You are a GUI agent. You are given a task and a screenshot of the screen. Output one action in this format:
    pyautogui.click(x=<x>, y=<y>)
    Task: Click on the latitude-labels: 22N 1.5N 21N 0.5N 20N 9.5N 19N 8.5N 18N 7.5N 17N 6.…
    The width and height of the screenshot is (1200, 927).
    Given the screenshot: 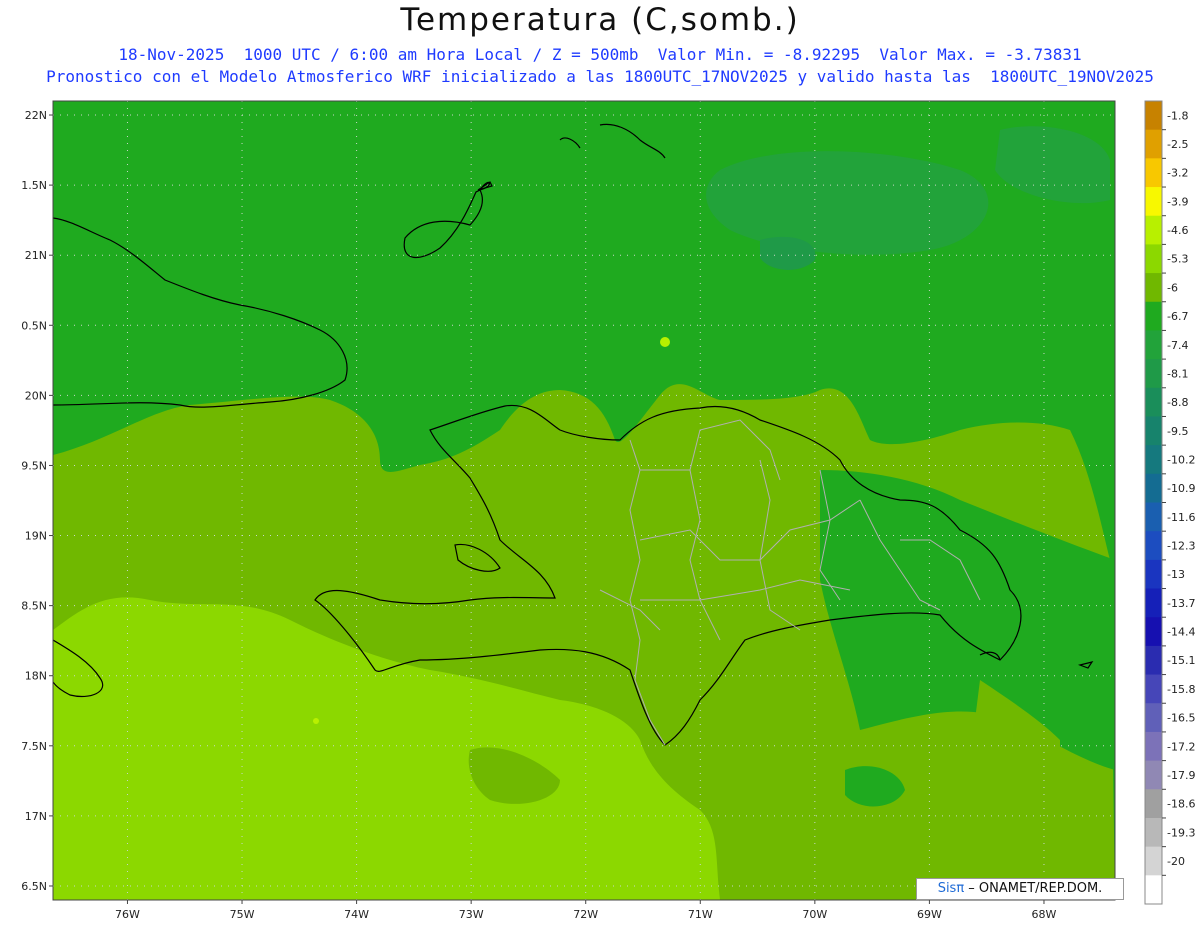 What is the action you would take?
    pyautogui.click(x=37, y=501)
    